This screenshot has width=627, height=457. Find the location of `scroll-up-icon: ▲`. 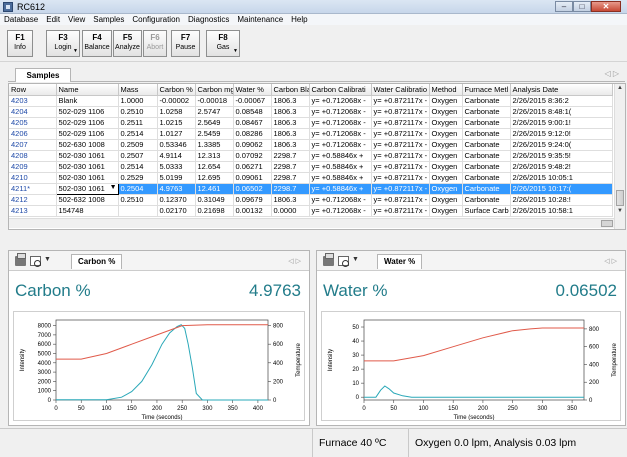

scroll-up-icon: ▲ is located at coordinates (620, 88).